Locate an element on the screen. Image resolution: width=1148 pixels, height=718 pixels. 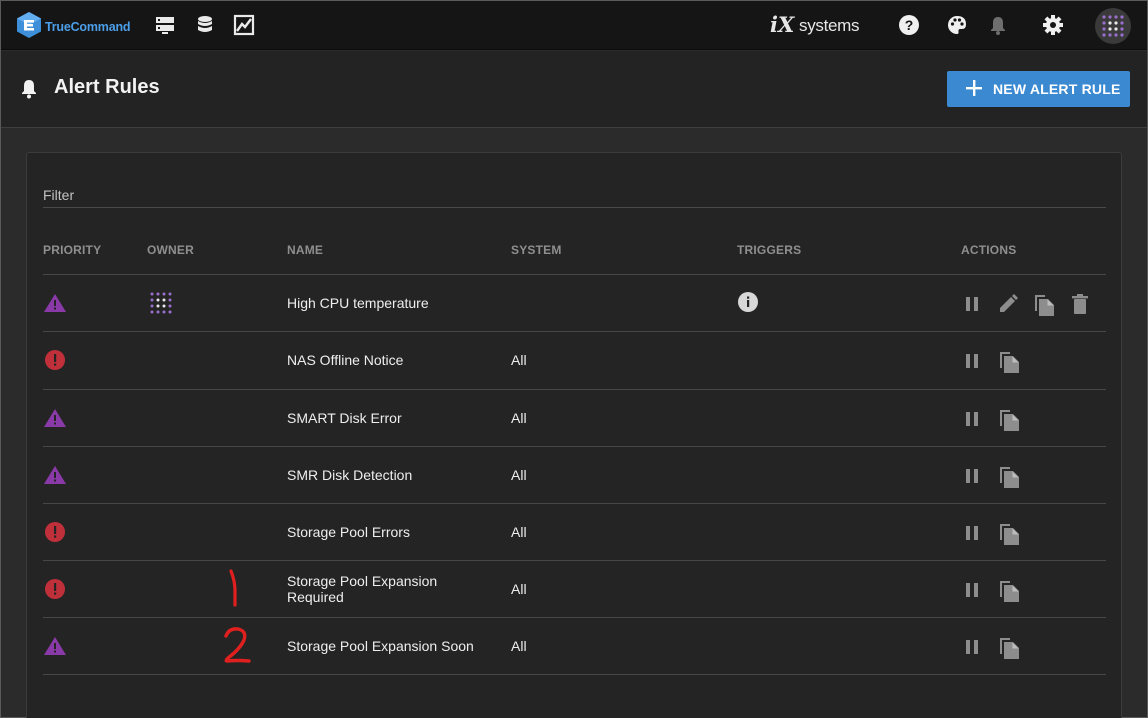
alert-bell-icon is located at coordinates (29, 89).